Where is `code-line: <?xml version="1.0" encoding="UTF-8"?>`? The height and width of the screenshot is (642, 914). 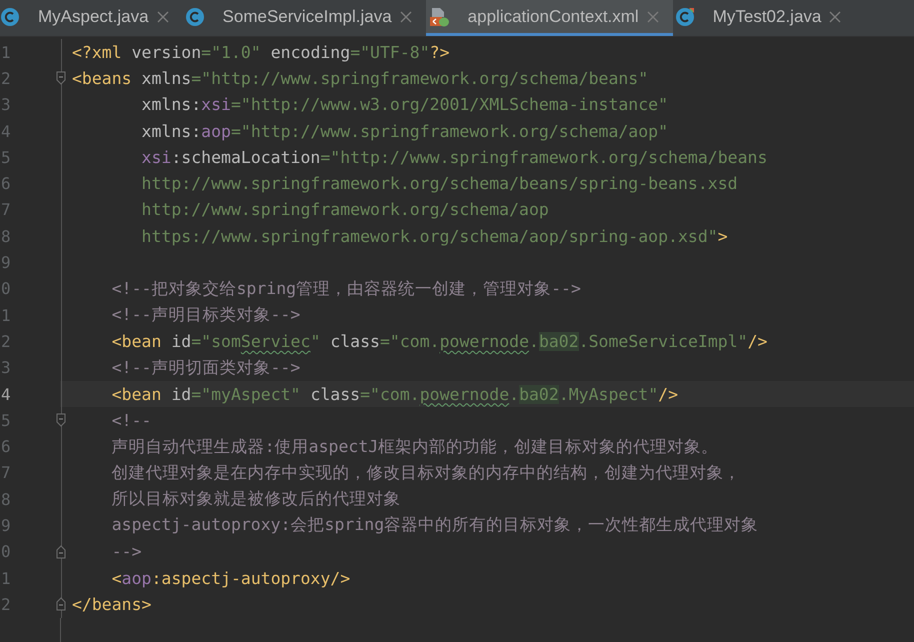
code-line: <?xml version="1.0" encoding="UTF-8"?> is located at coordinates (261, 52).